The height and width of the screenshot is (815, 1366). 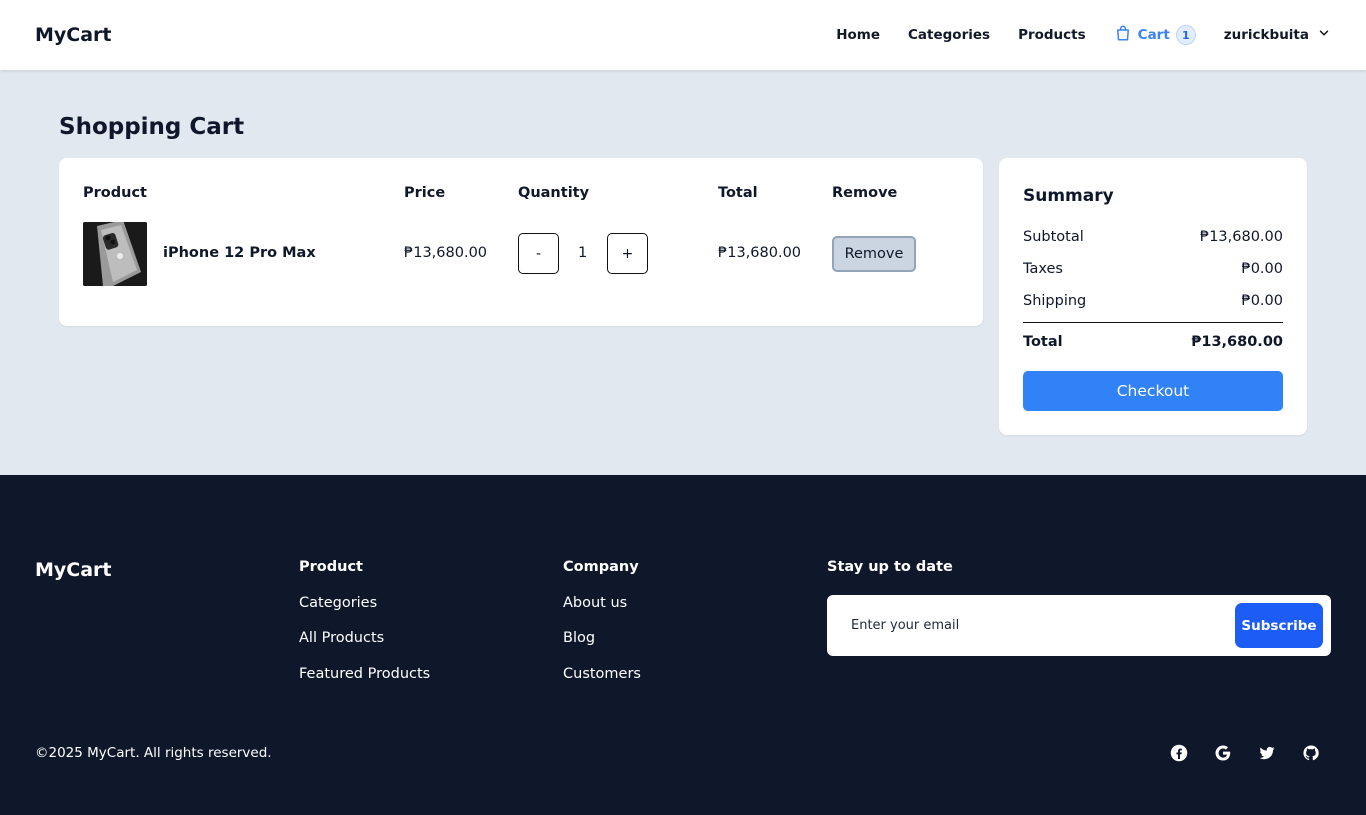 What do you see at coordinates (1068, 196) in the screenshot?
I see `summary-title: Summary` at bounding box center [1068, 196].